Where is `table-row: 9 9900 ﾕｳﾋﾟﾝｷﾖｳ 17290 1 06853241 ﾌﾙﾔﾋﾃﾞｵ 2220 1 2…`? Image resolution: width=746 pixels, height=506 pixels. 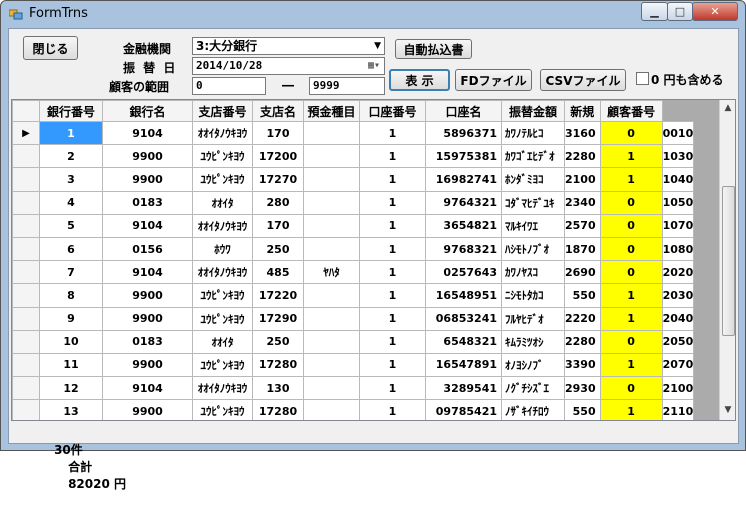 table-row: 9 9900 ﾕｳﾋﾟﾝｷﾖｳ 17290 1 06853241 ﾌﾙﾔﾋﾃﾞｵ 2220 1 2… is located at coordinates (353, 318).